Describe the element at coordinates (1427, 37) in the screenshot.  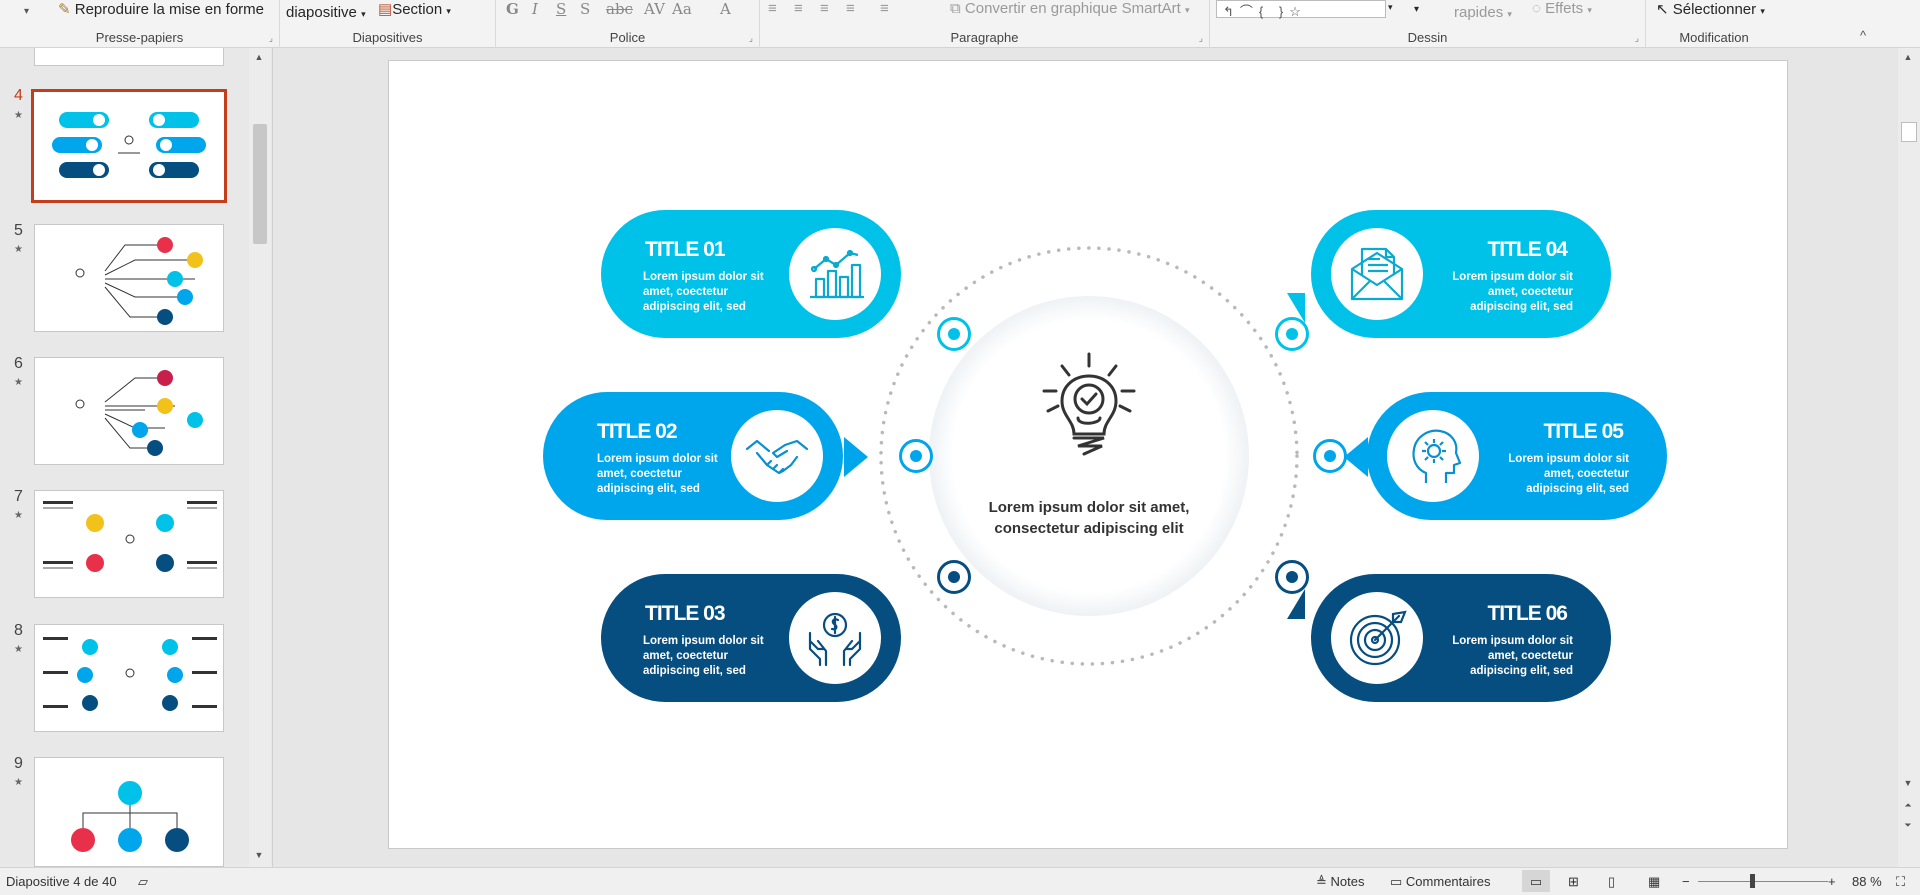
I see `drawing-group-label: Dessin` at that location.